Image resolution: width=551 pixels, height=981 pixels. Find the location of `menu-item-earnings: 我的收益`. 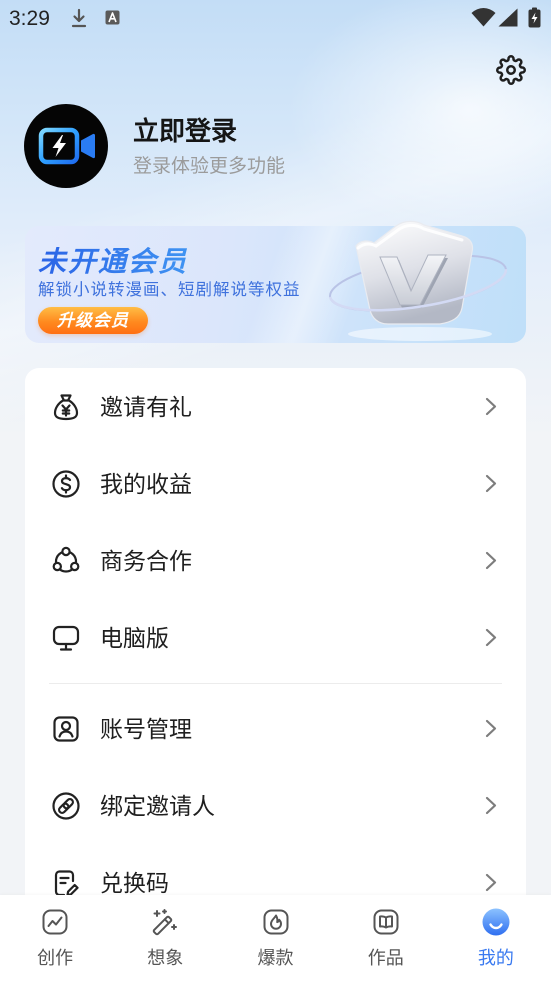

menu-item-earnings: 我的收益 is located at coordinates (275, 483).